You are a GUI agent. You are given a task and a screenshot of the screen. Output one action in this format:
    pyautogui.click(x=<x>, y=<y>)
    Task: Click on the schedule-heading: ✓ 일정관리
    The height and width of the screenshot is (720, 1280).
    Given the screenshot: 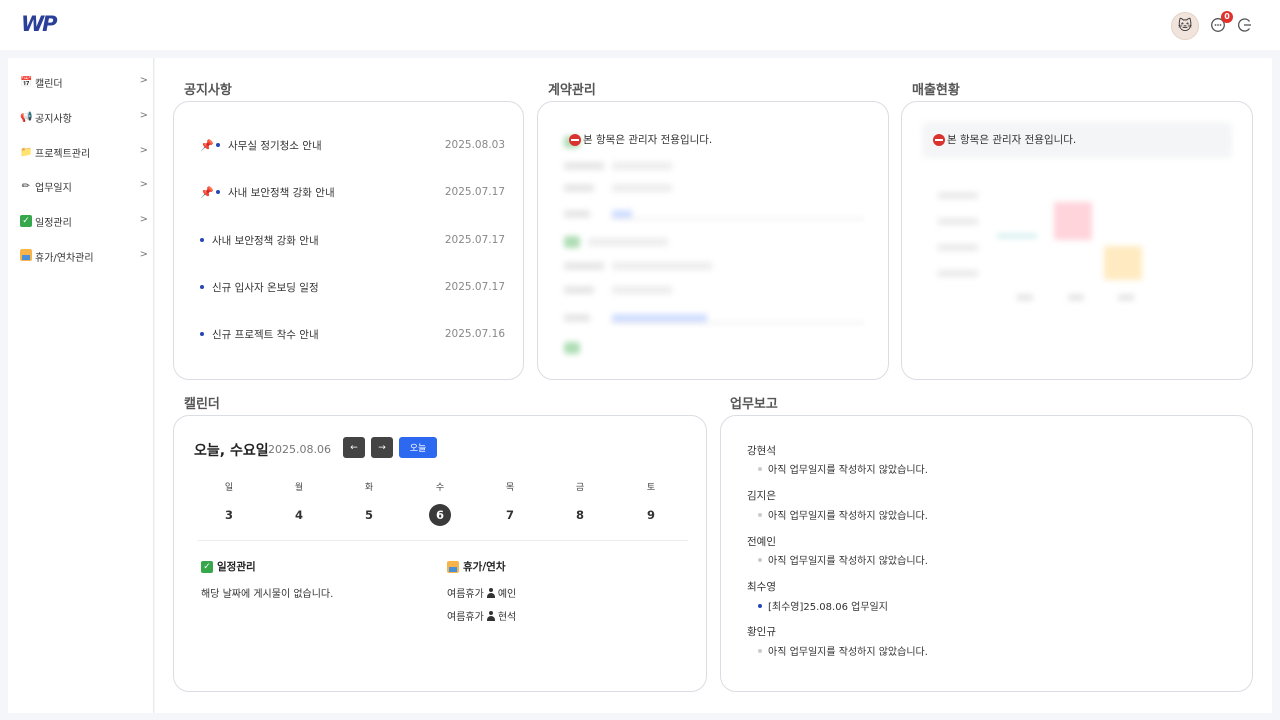 What is the action you would take?
    pyautogui.click(x=228, y=566)
    